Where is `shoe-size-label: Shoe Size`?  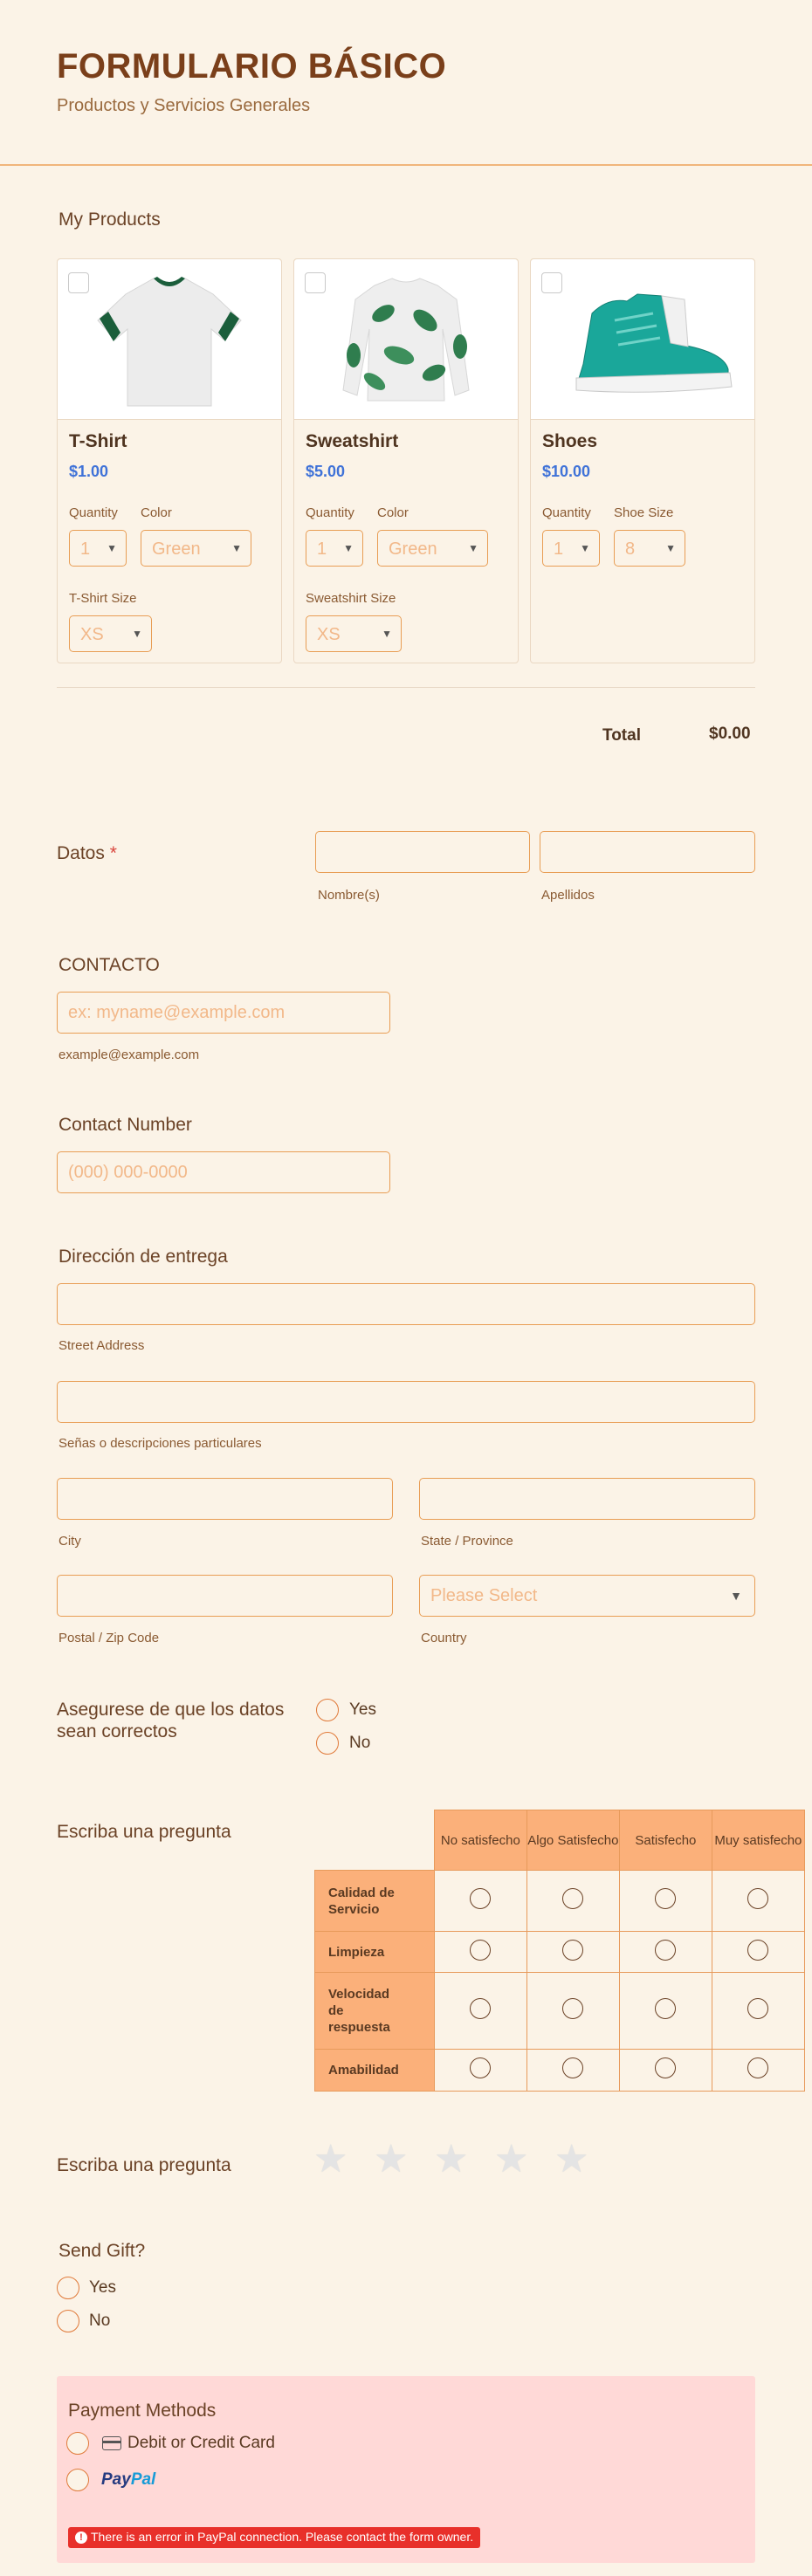
shoe-size-label: Shoe Size is located at coordinates (644, 513).